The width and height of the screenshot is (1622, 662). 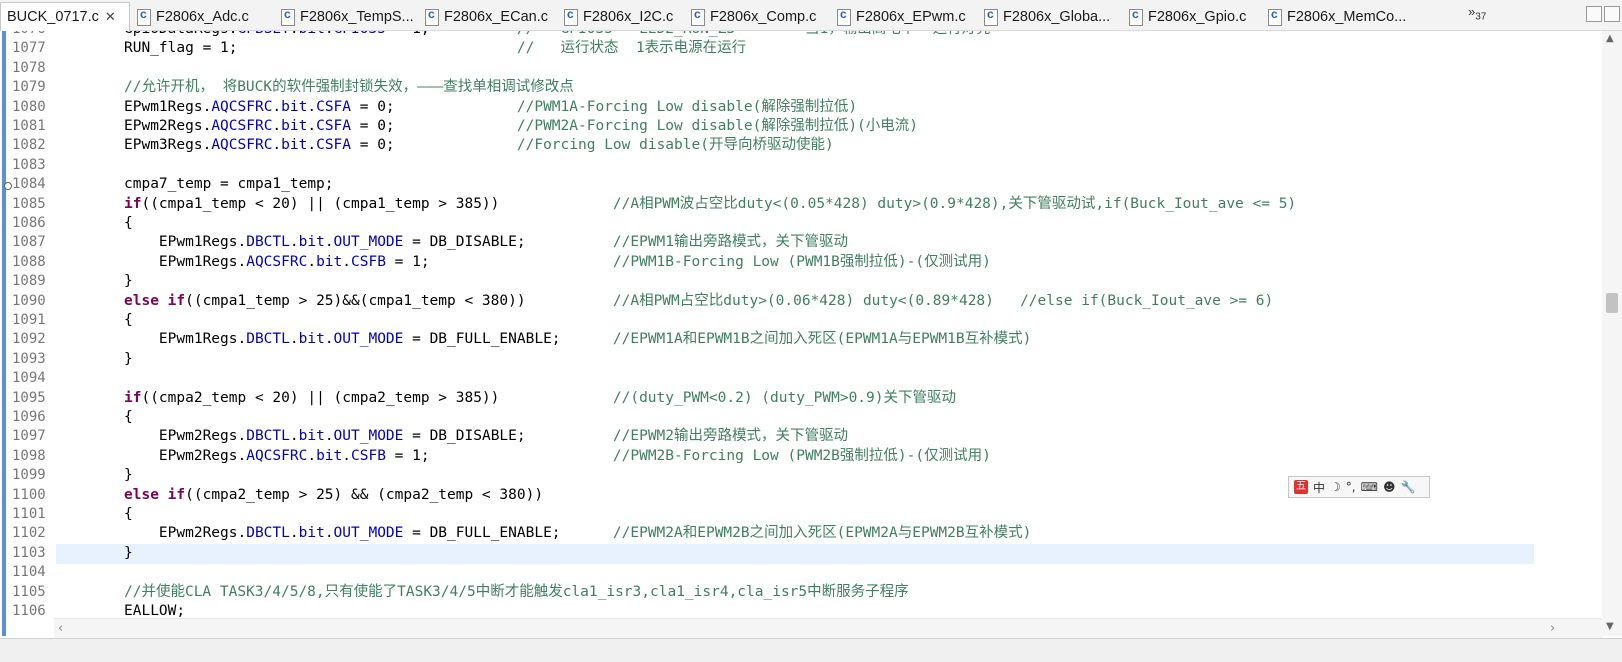 What do you see at coordinates (795, 554) in the screenshot?
I see `current-line-highlight` at bounding box center [795, 554].